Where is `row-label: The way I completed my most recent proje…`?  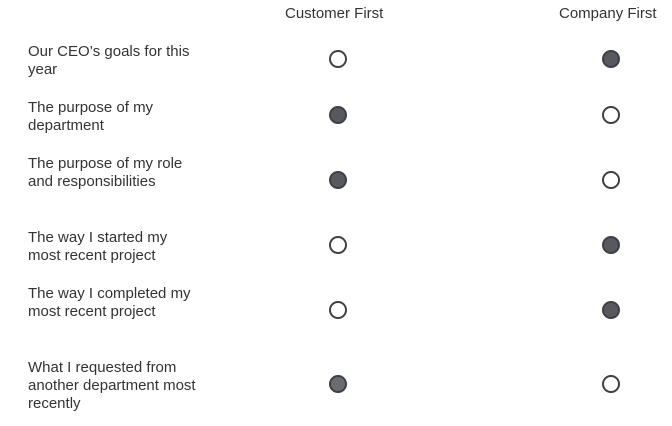 row-label: The way I completed my most recent proje… is located at coordinates (109, 302).